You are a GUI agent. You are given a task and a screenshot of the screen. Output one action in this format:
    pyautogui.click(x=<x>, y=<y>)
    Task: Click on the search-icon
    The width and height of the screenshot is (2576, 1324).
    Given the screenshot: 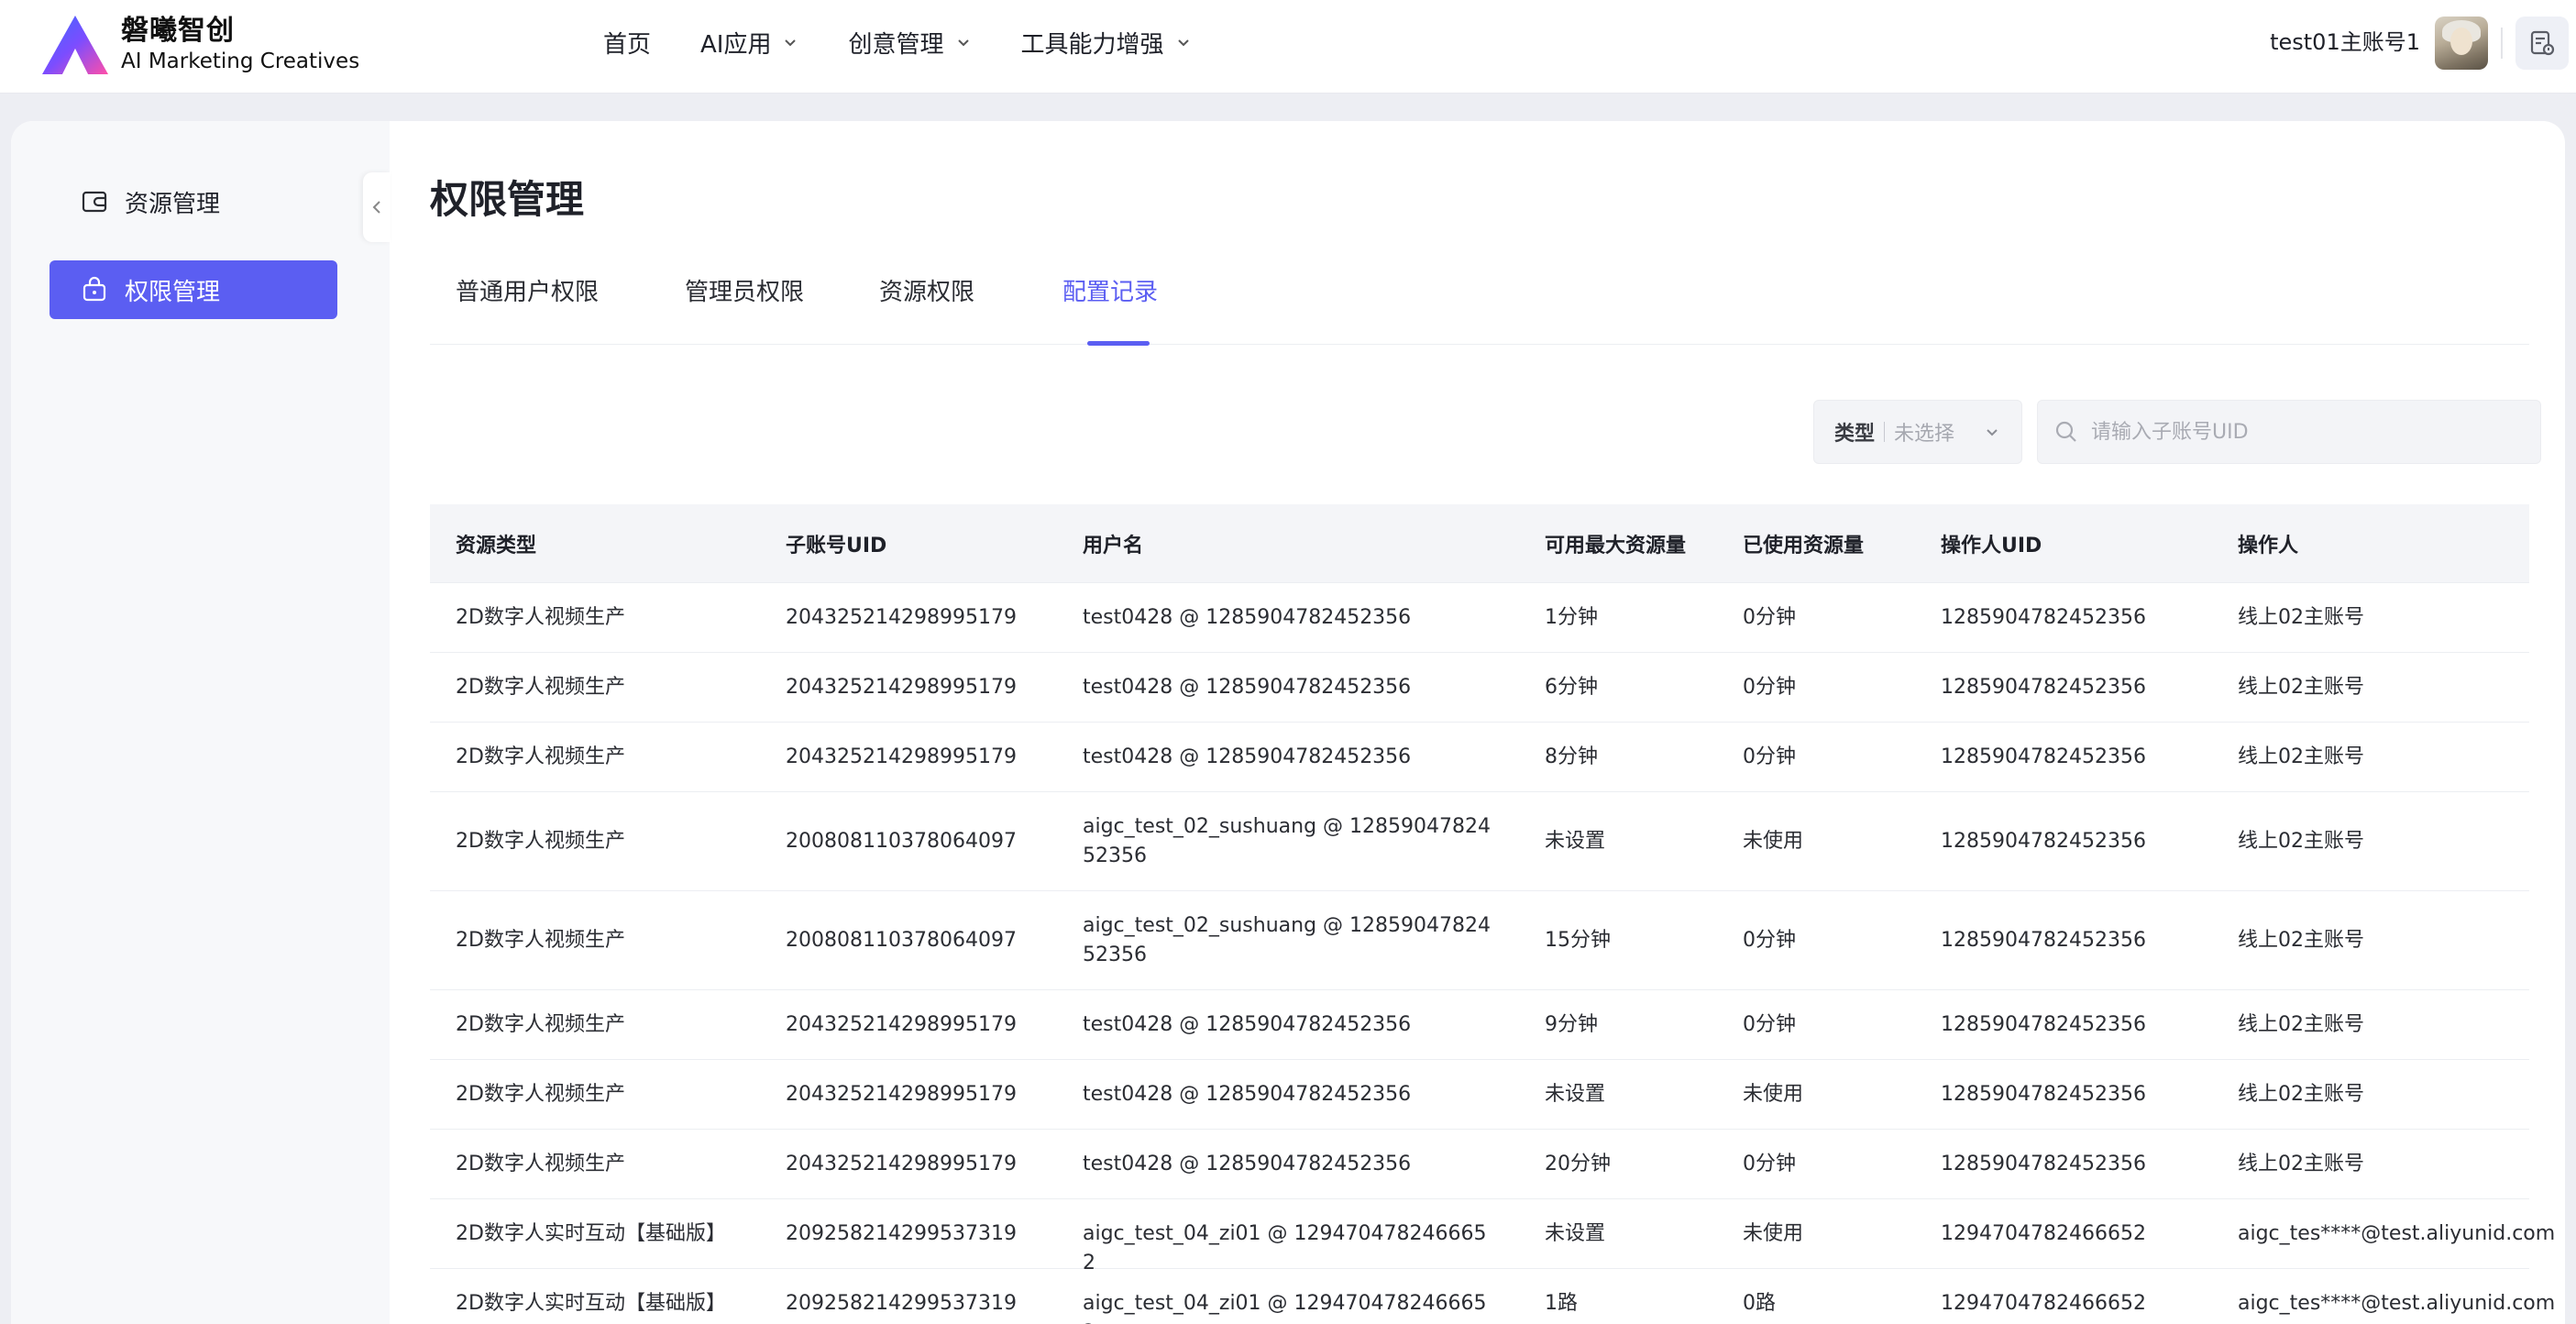 What is the action you would take?
    pyautogui.click(x=2065, y=431)
    